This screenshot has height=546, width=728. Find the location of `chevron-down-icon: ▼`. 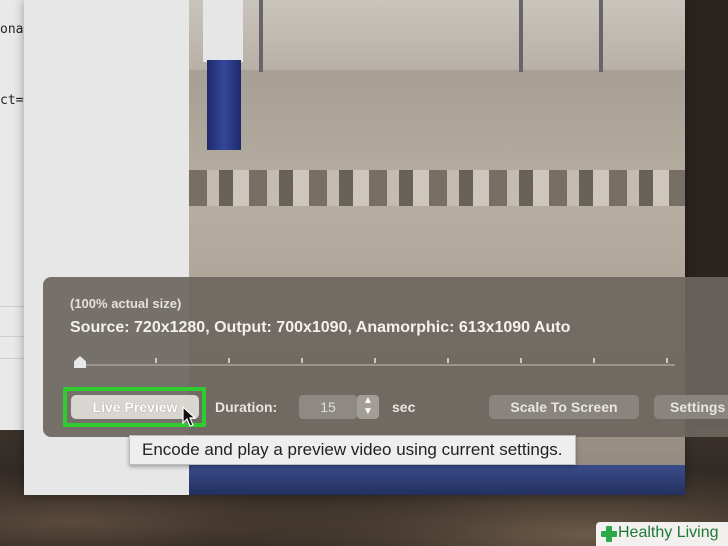

chevron-down-icon: ▼ is located at coordinates (368, 411).